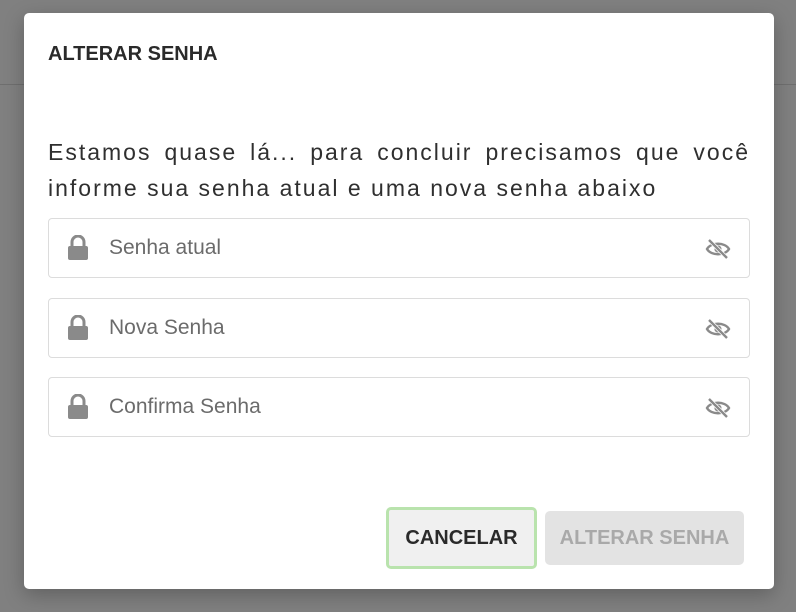  I want to click on confirm-password-input, so click(399, 407).